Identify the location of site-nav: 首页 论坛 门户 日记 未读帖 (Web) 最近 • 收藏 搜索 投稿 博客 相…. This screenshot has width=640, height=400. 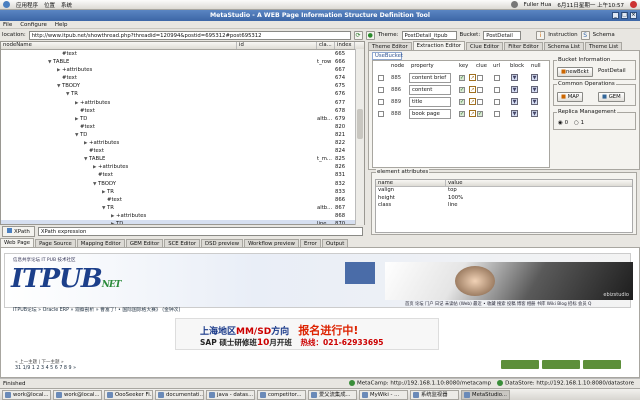
(498, 304).